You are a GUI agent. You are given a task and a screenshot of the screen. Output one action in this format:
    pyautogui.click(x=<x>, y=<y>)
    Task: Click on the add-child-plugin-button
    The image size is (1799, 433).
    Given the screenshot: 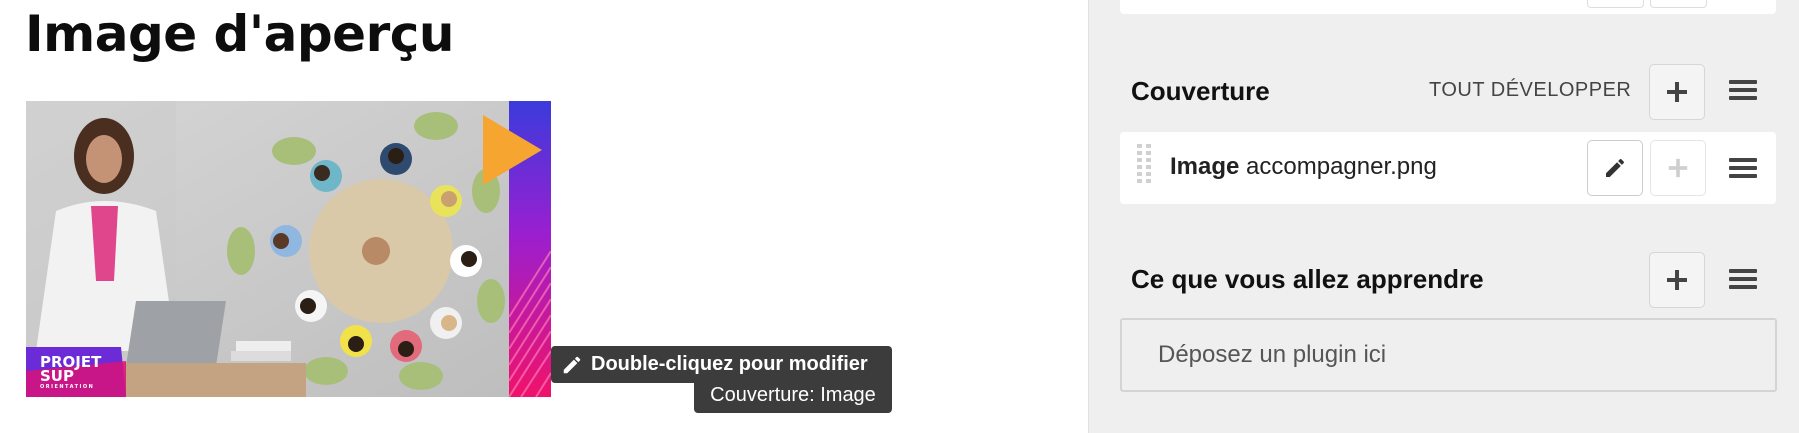 What is the action you would take?
    pyautogui.click(x=1678, y=168)
    